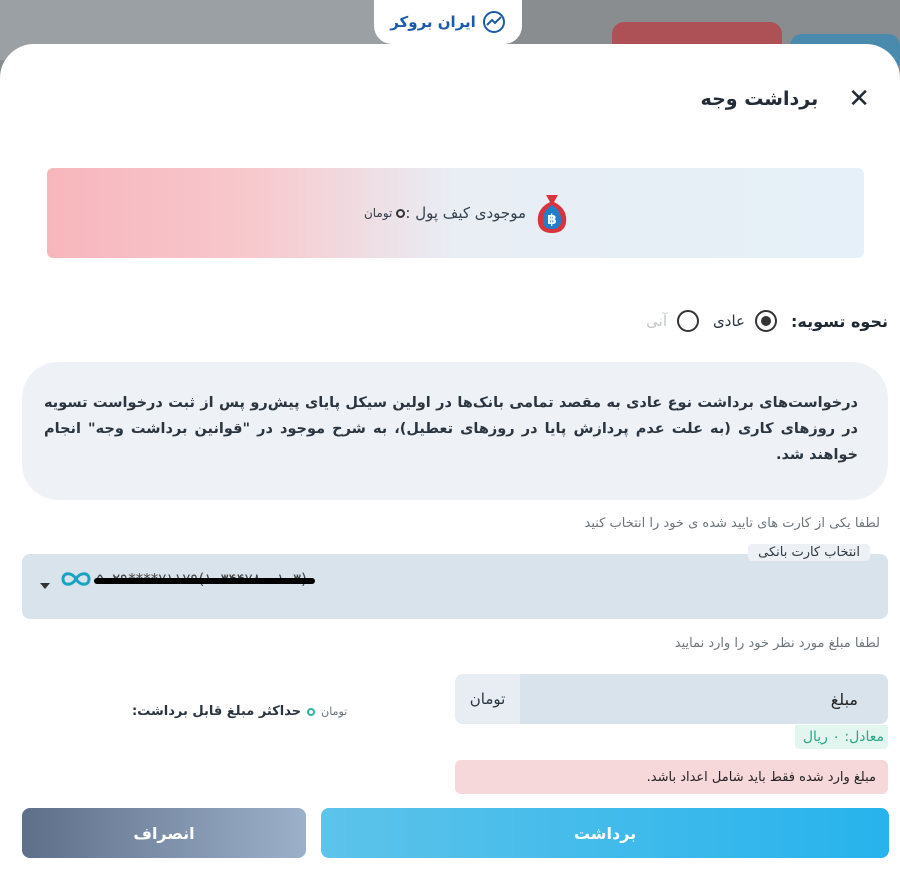 The height and width of the screenshot is (873, 900). What do you see at coordinates (45, 586) in the screenshot?
I see `chevron-down-icon` at bounding box center [45, 586].